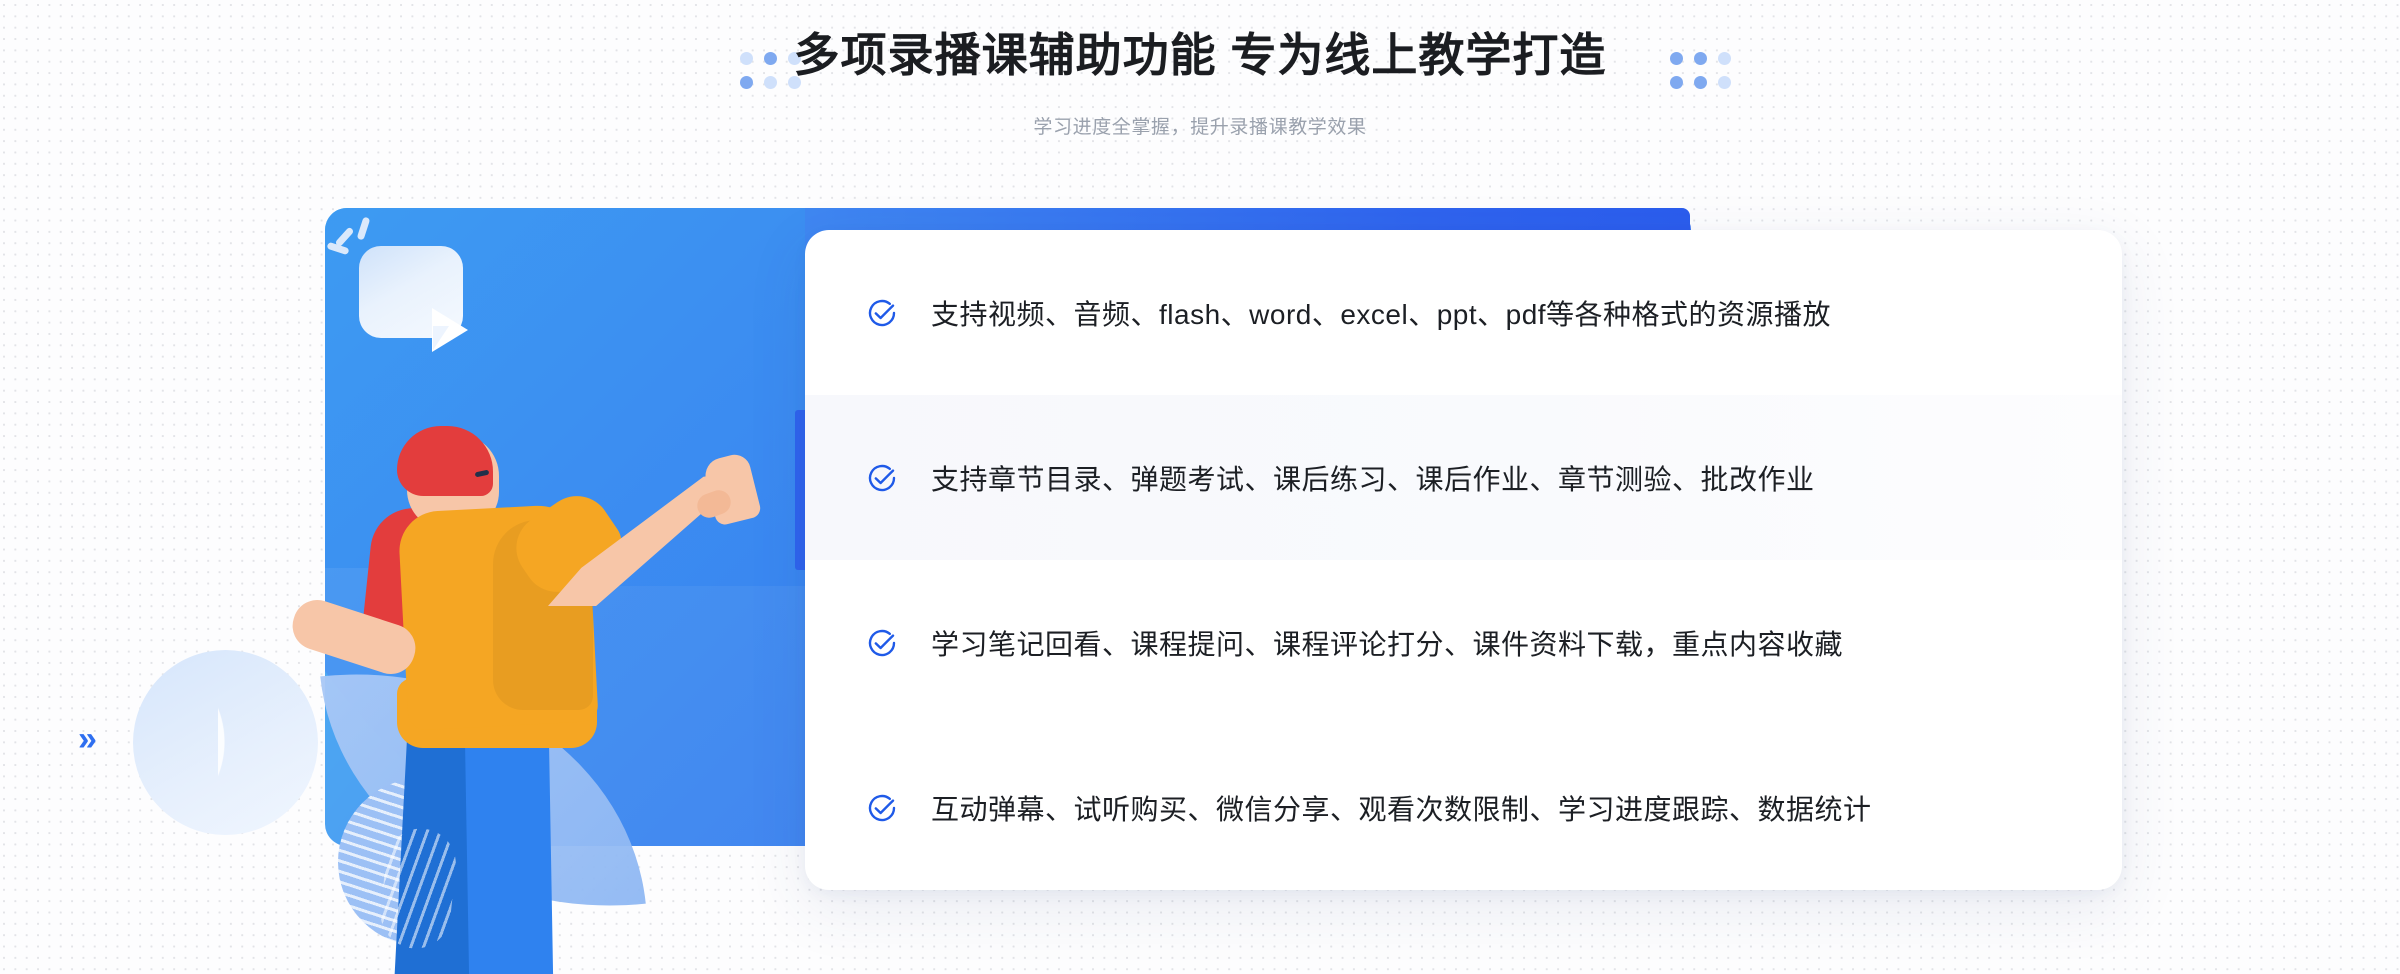 This screenshot has width=2400, height=974. Describe the element at coordinates (1401, 809) in the screenshot. I see `feature-label: 互动弹幕、试听购买、微信分享、观看次数限制、学习进度跟踪、数据统计` at that location.